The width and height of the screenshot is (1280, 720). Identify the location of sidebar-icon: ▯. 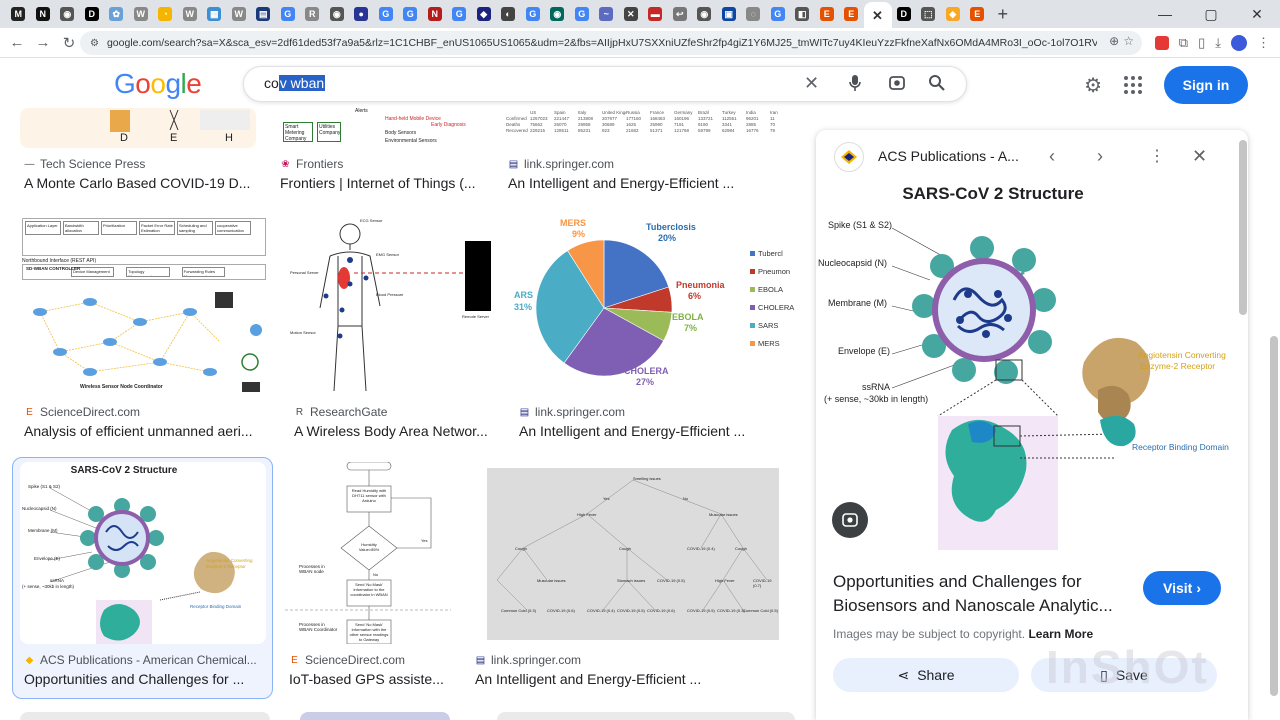
(1201, 43).